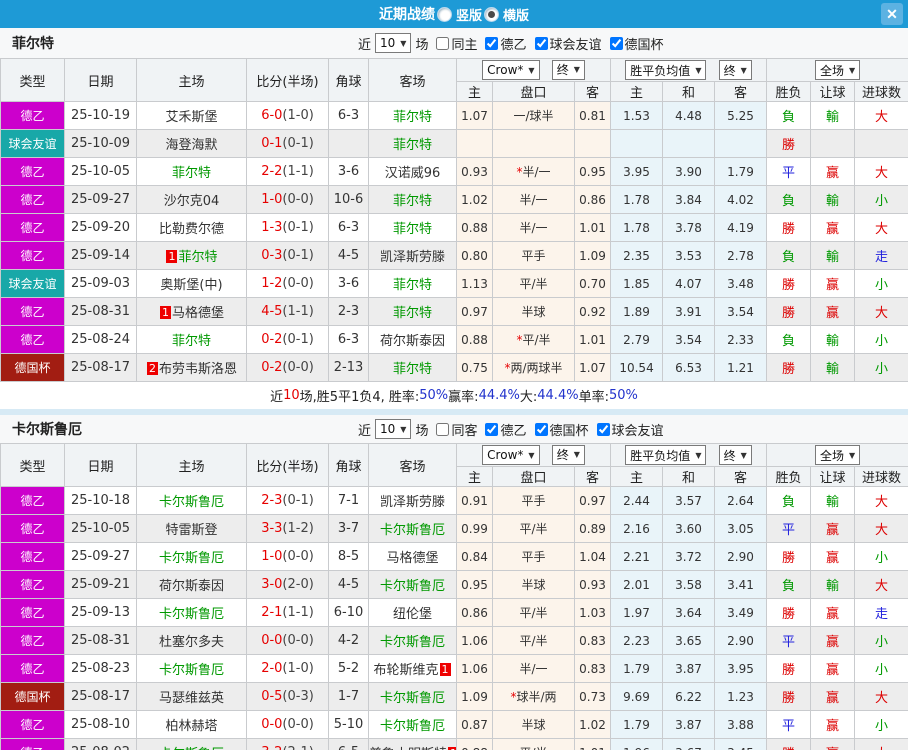  Describe the element at coordinates (348, 744) in the screenshot. I see `corner-count: 6-5` at that location.